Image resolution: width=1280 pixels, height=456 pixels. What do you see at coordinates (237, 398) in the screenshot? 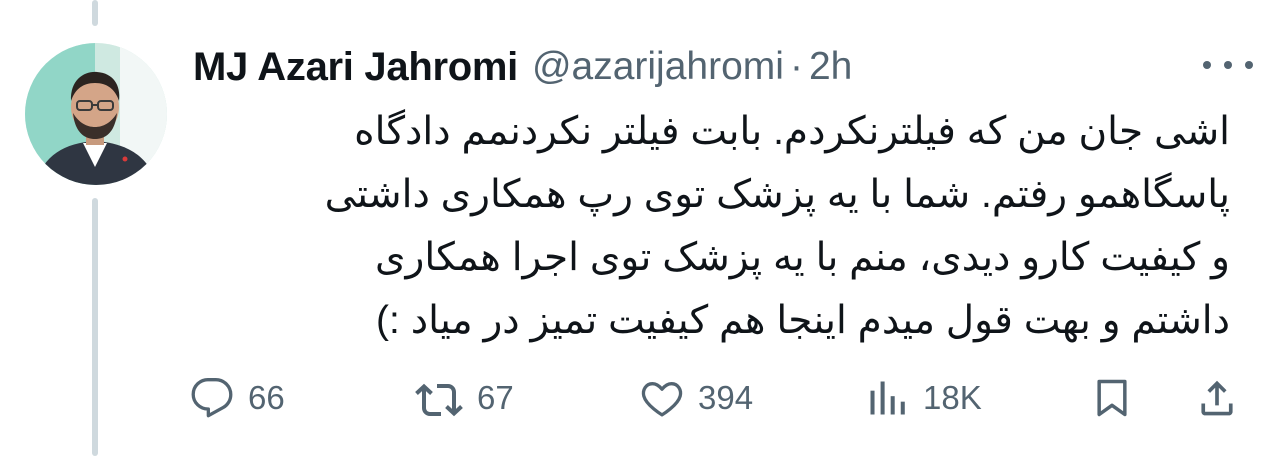
I see `reply-button: 66` at bounding box center [237, 398].